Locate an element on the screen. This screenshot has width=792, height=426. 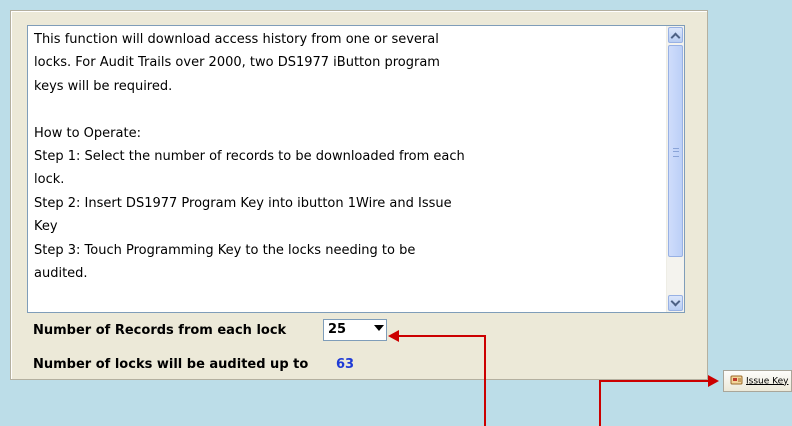
callout-arrow-issue-key is located at coordinates (659, 400).